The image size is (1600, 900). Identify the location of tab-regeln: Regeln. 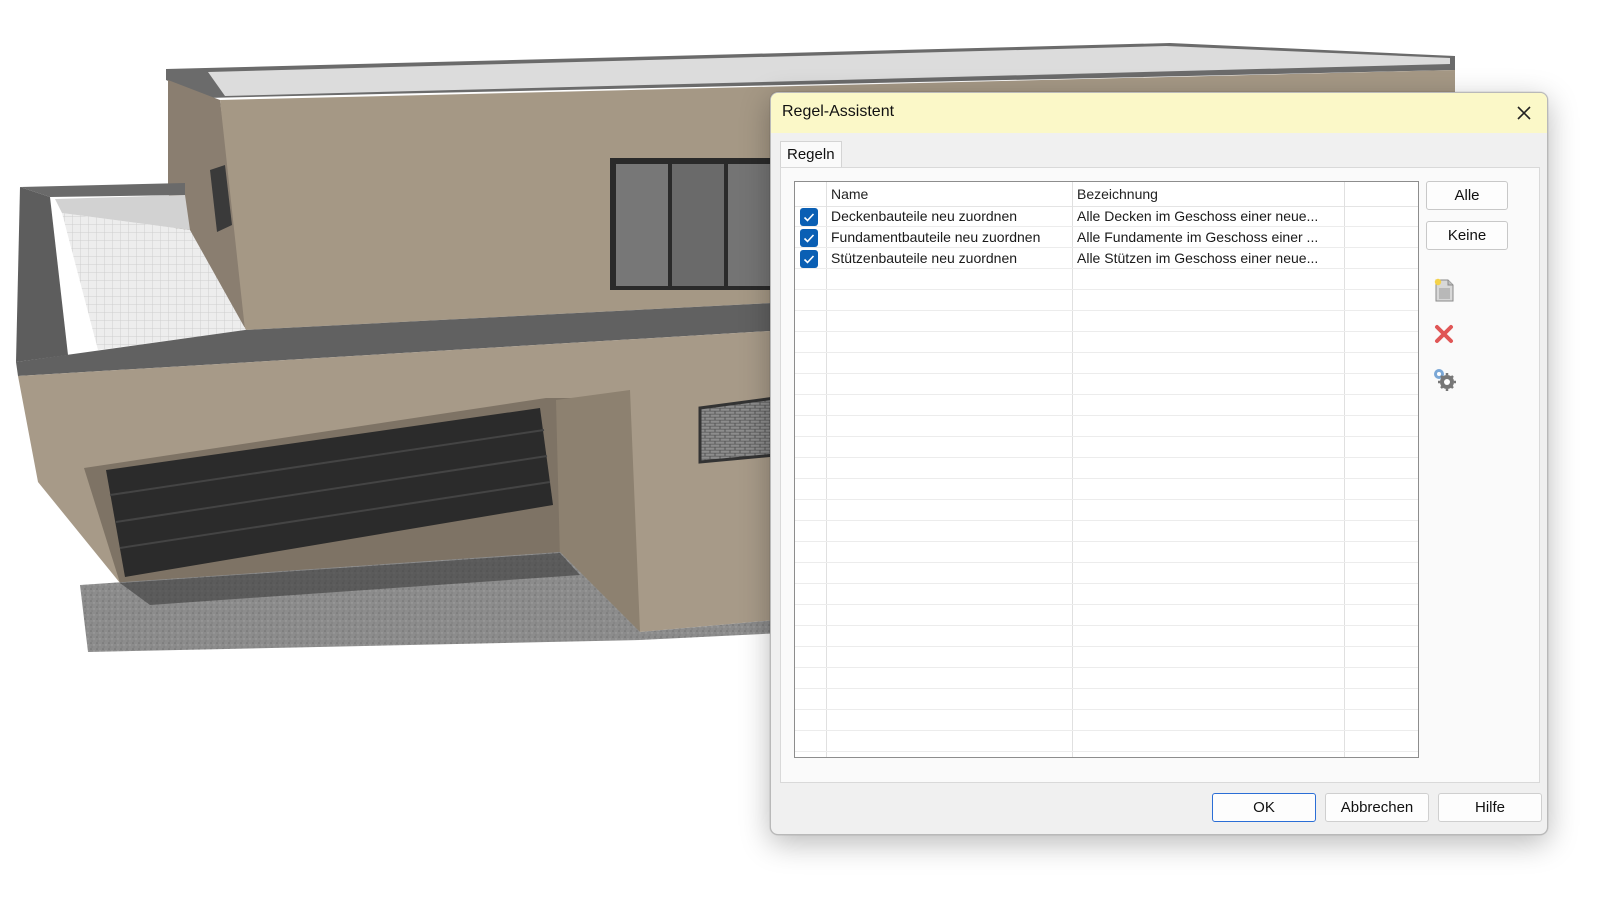
(811, 154).